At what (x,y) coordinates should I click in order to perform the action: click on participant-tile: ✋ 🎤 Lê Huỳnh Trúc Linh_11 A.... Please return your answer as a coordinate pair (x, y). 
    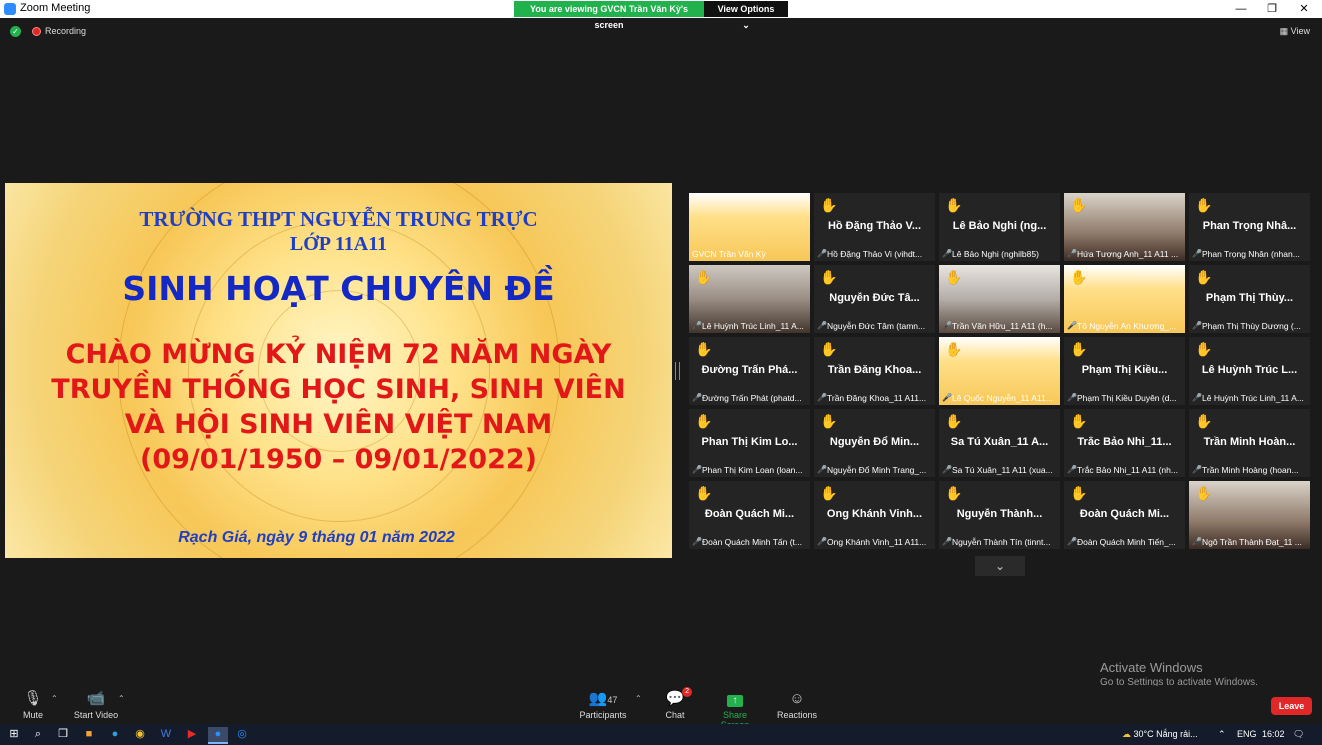
    Looking at the image, I should click on (749, 299).